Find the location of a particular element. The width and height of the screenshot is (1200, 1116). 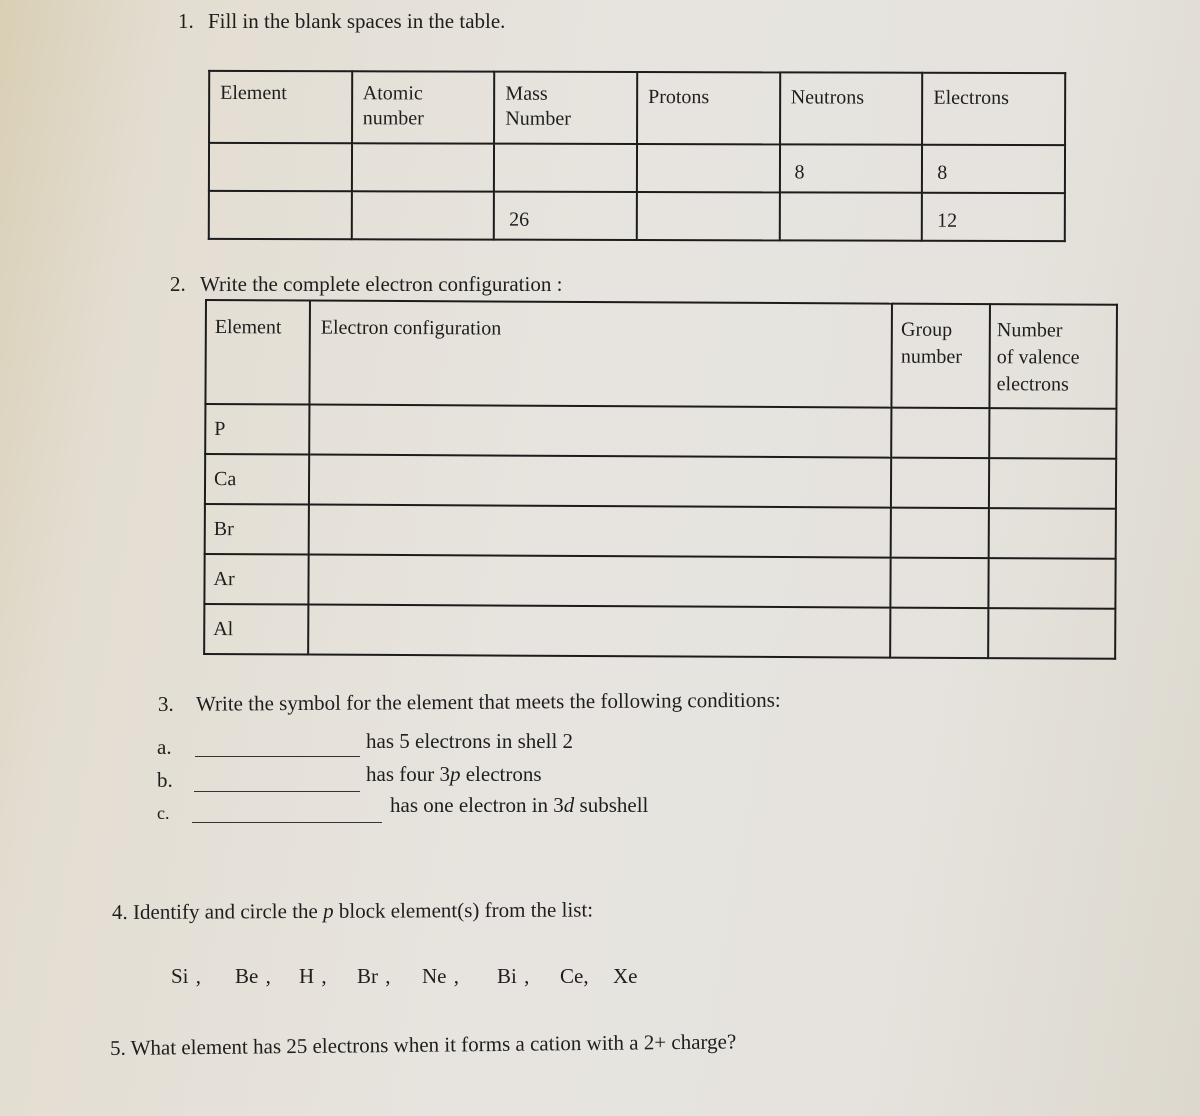

table-row: P is located at coordinates (661, 431).